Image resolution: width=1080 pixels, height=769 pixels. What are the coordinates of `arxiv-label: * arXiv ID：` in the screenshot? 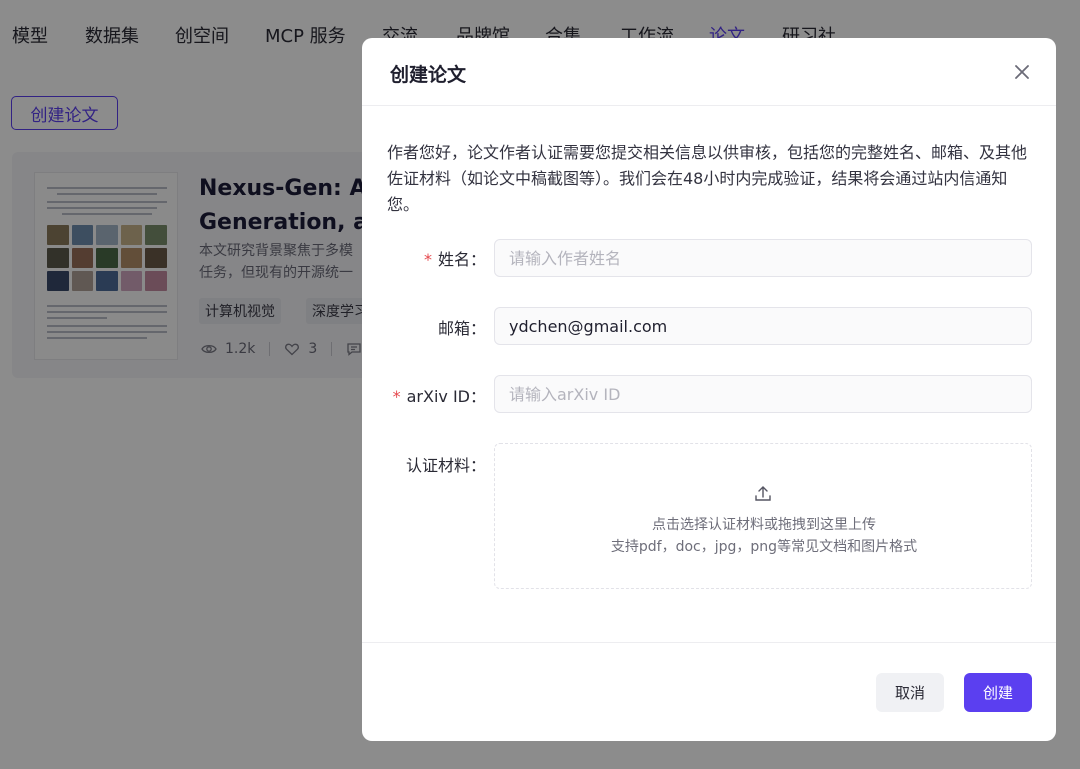 It's located at (439, 396).